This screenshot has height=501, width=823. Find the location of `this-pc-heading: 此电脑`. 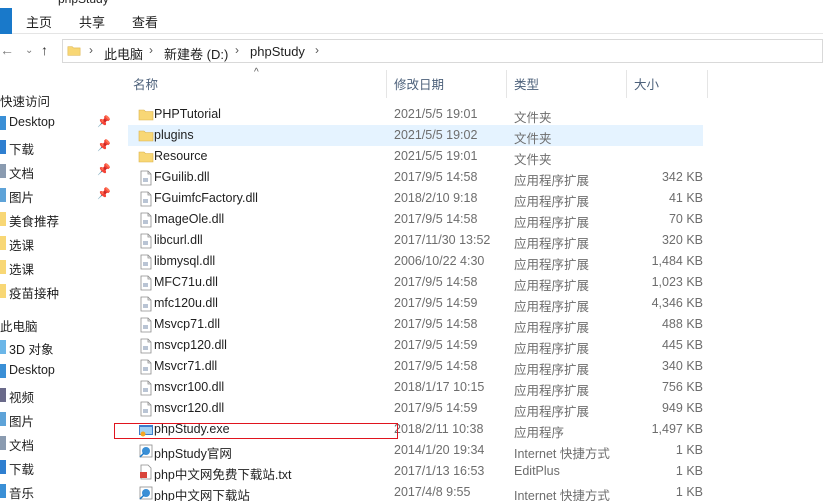

this-pc-heading: 此电脑 is located at coordinates (19, 325).